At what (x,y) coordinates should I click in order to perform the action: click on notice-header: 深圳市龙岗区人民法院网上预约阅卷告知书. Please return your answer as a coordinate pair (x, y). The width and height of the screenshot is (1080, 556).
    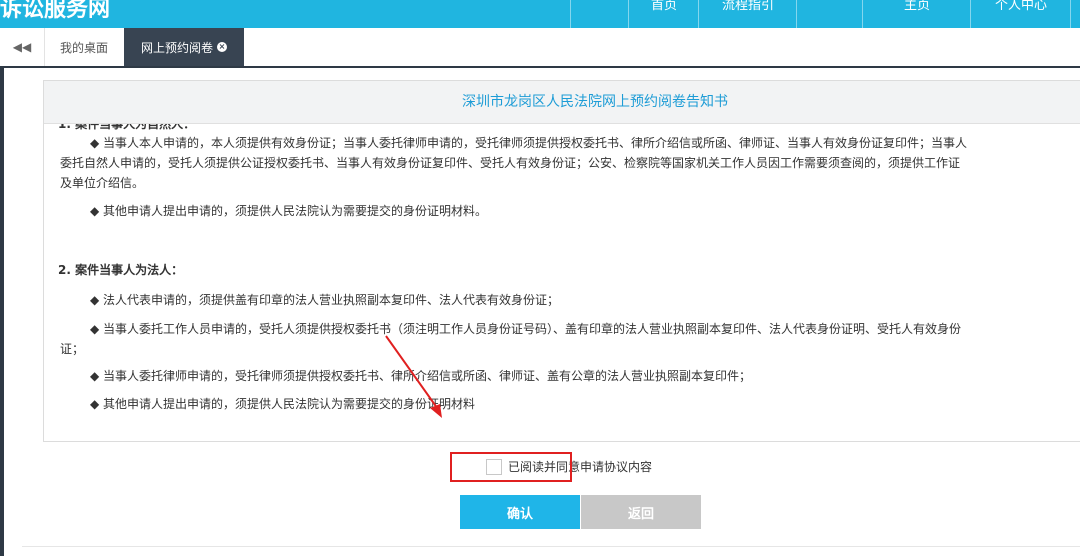
    Looking at the image, I should click on (562, 102).